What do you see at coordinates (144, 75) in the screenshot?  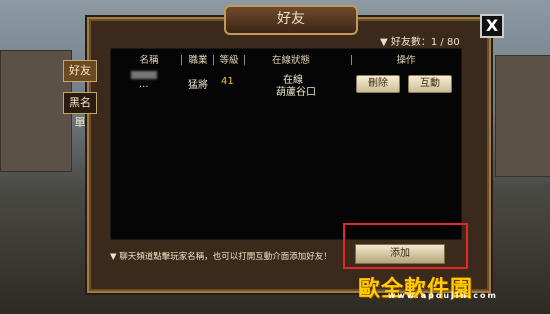 I see `friend-name-blurred` at bounding box center [144, 75].